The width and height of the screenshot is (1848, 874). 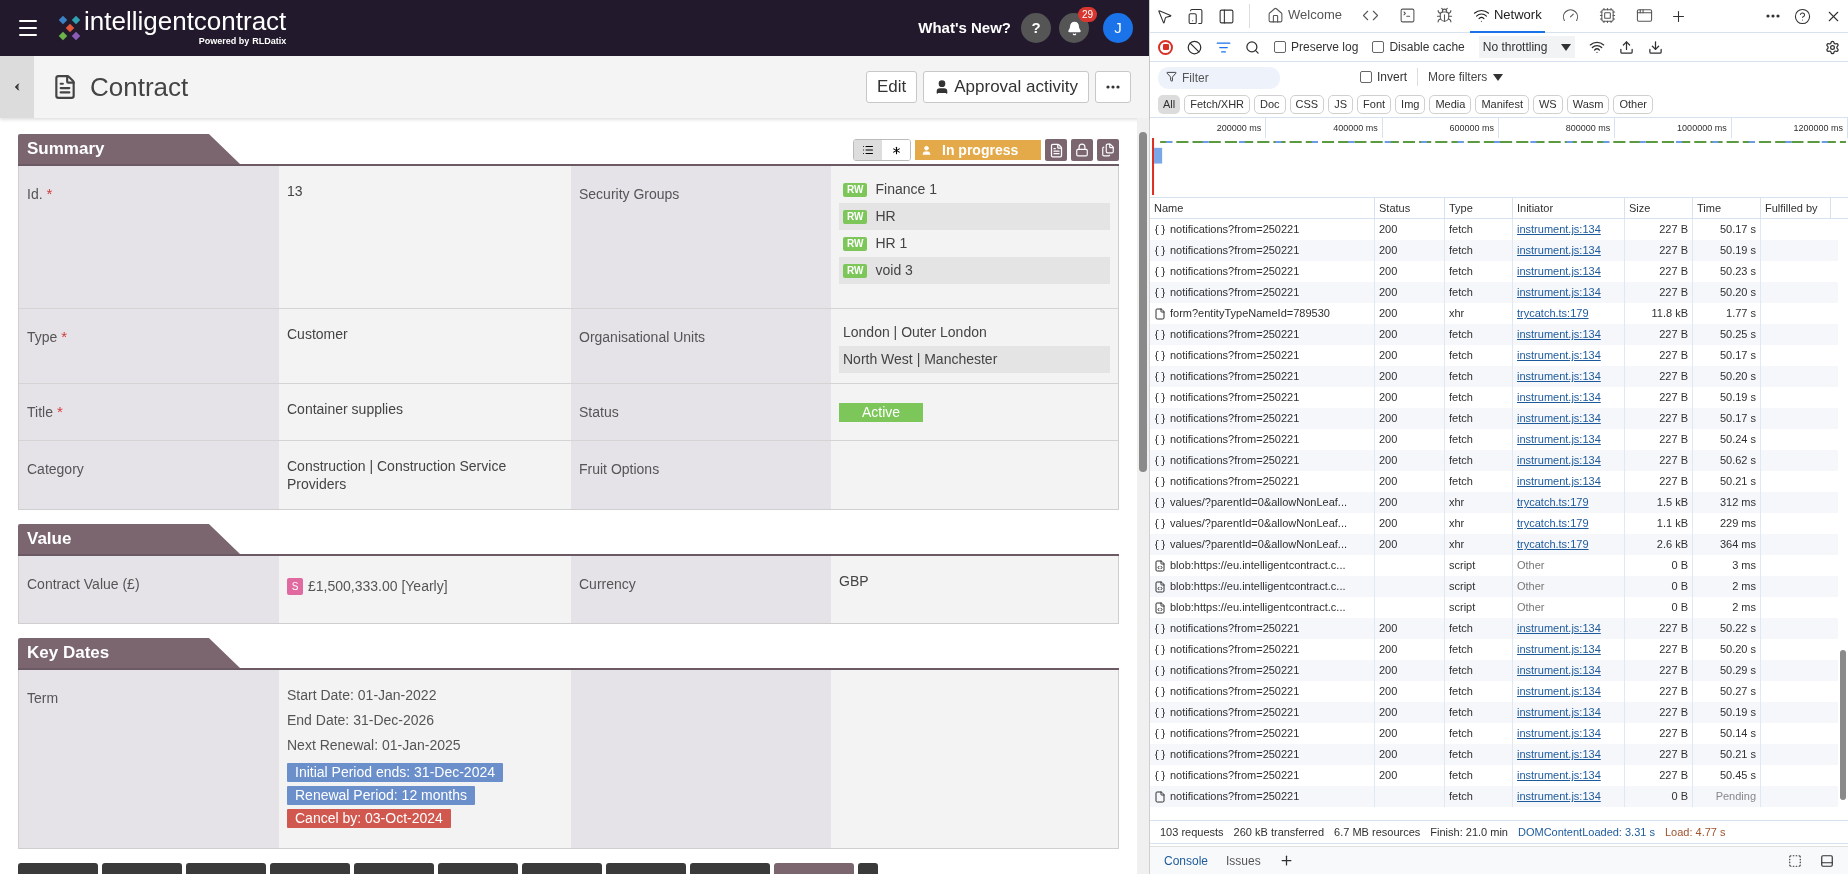 What do you see at coordinates (1165, 47) in the screenshot?
I see `record-icon` at bounding box center [1165, 47].